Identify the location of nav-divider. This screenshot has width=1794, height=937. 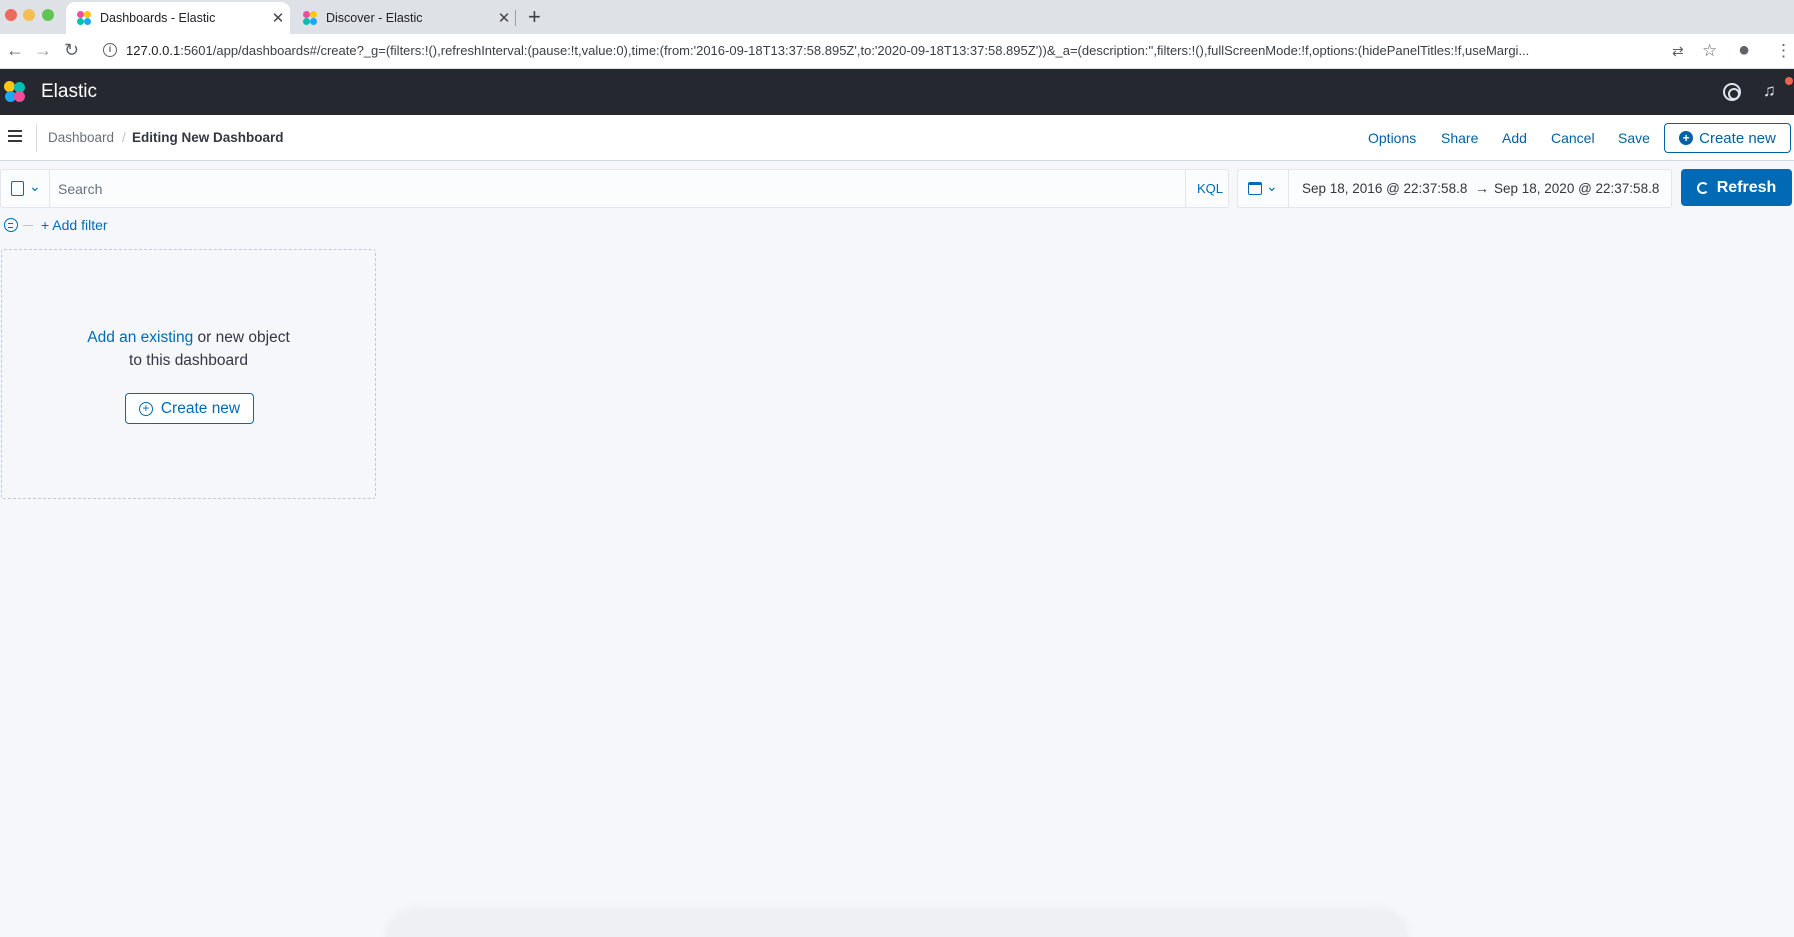
(36, 138).